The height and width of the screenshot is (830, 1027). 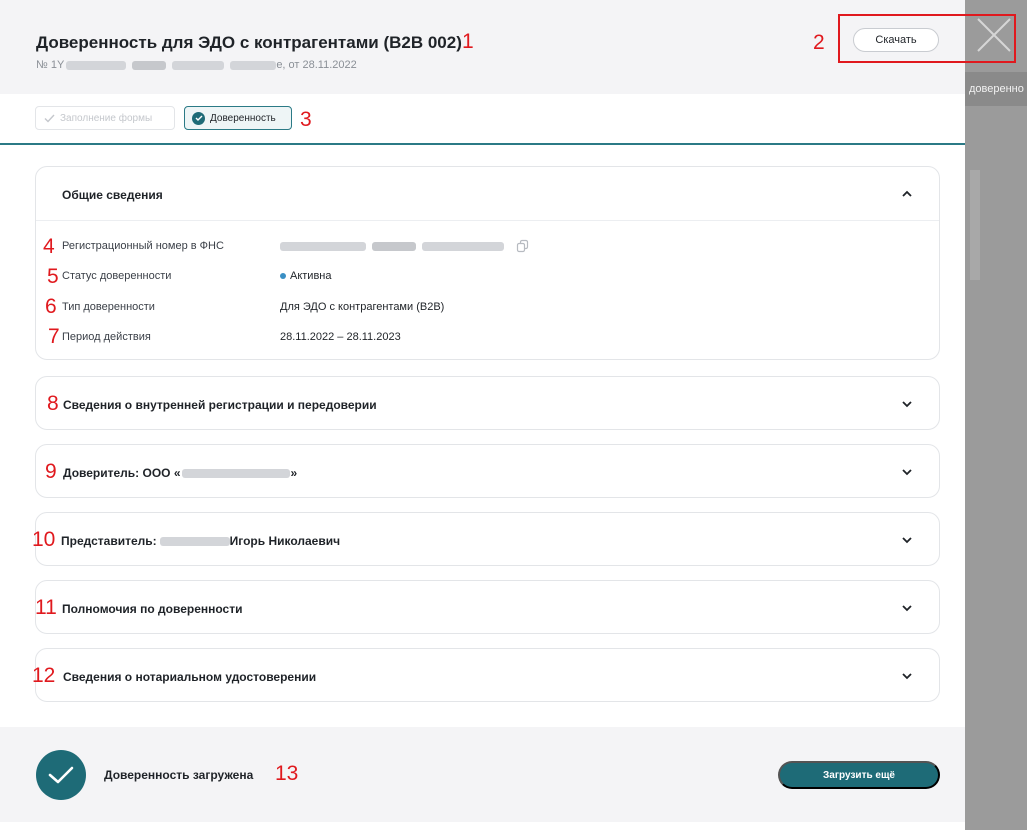 I want to click on background-tab-text: доверенно, so click(x=996, y=89).